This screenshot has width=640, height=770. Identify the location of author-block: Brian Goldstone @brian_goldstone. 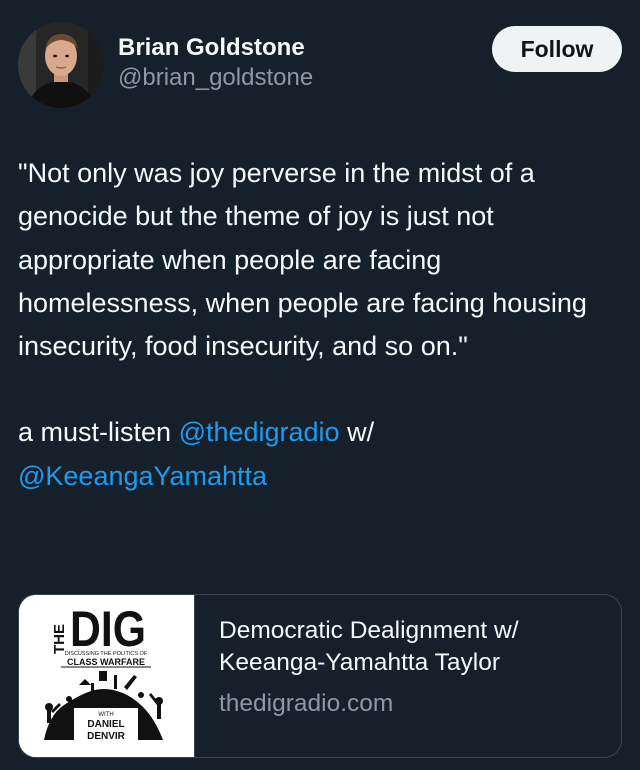
(215, 64).